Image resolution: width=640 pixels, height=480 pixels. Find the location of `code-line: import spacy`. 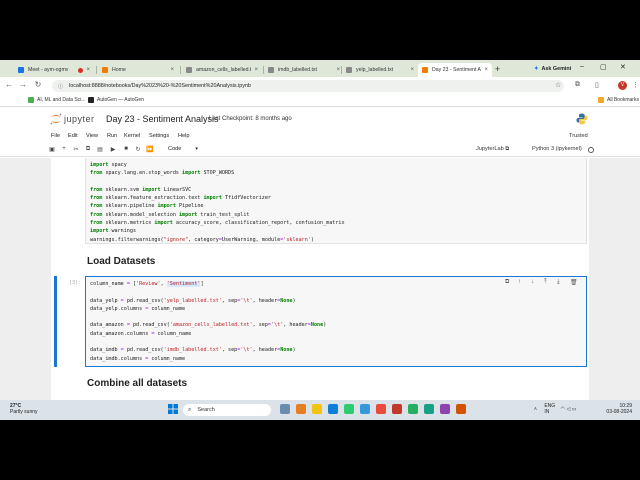

code-line: import spacy is located at coordinates (108, 165).